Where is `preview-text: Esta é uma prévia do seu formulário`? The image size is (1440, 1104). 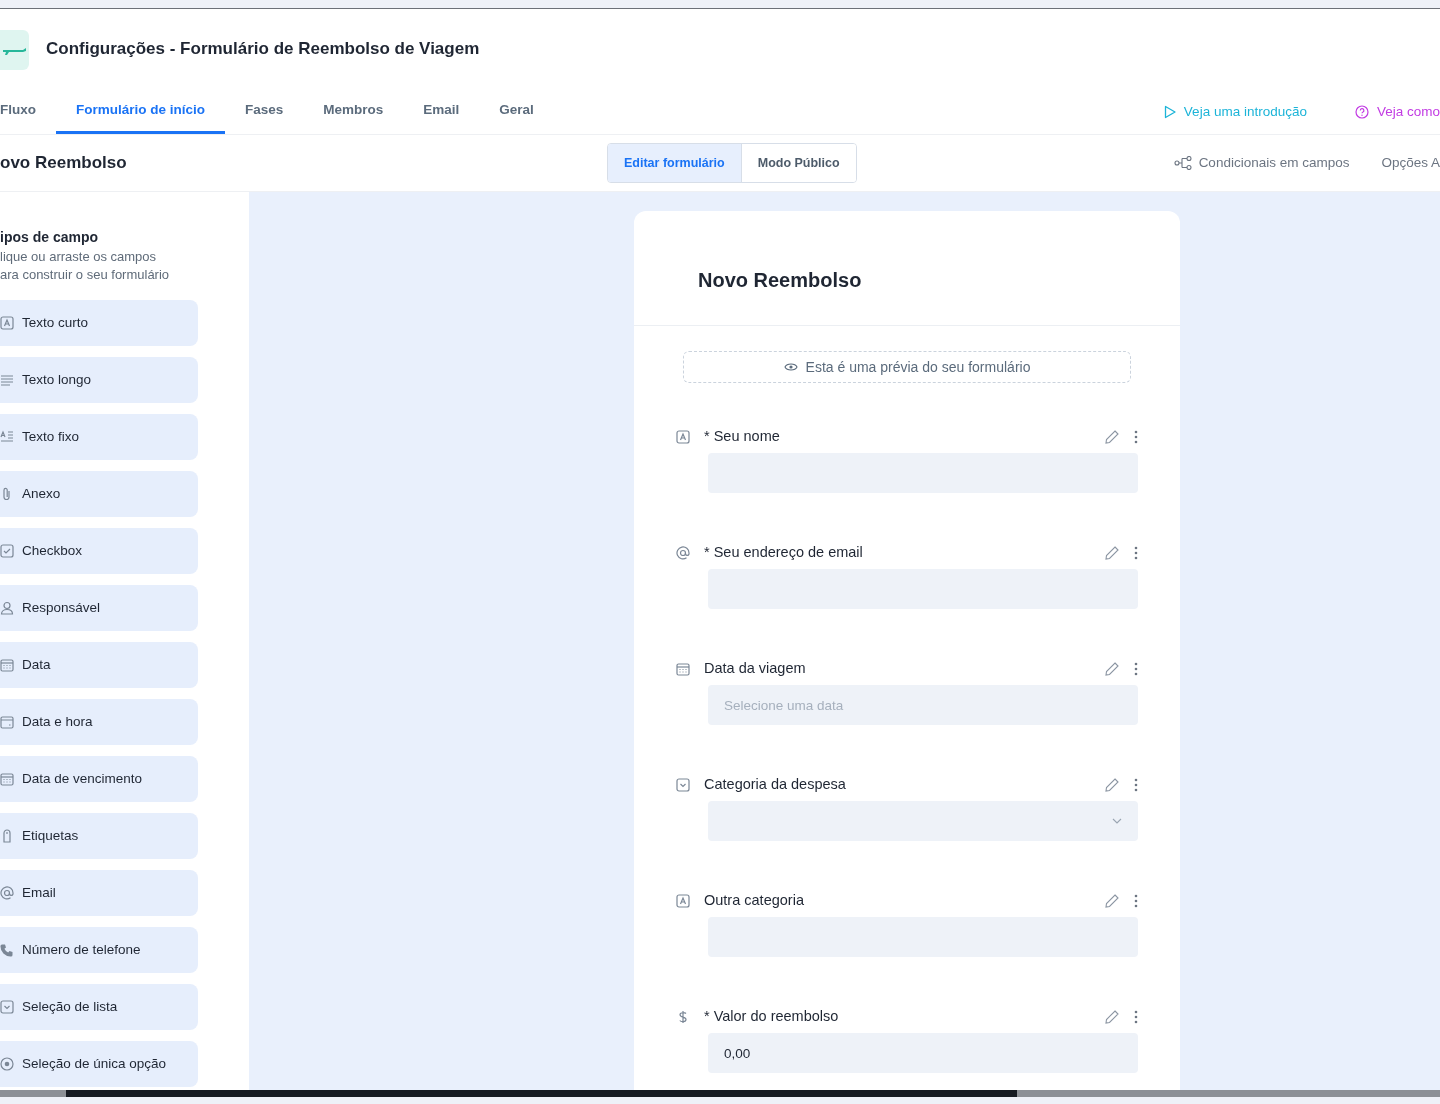 preview-text: Esta é uma prévia do seu formulário is located at coordinates (918, 367).